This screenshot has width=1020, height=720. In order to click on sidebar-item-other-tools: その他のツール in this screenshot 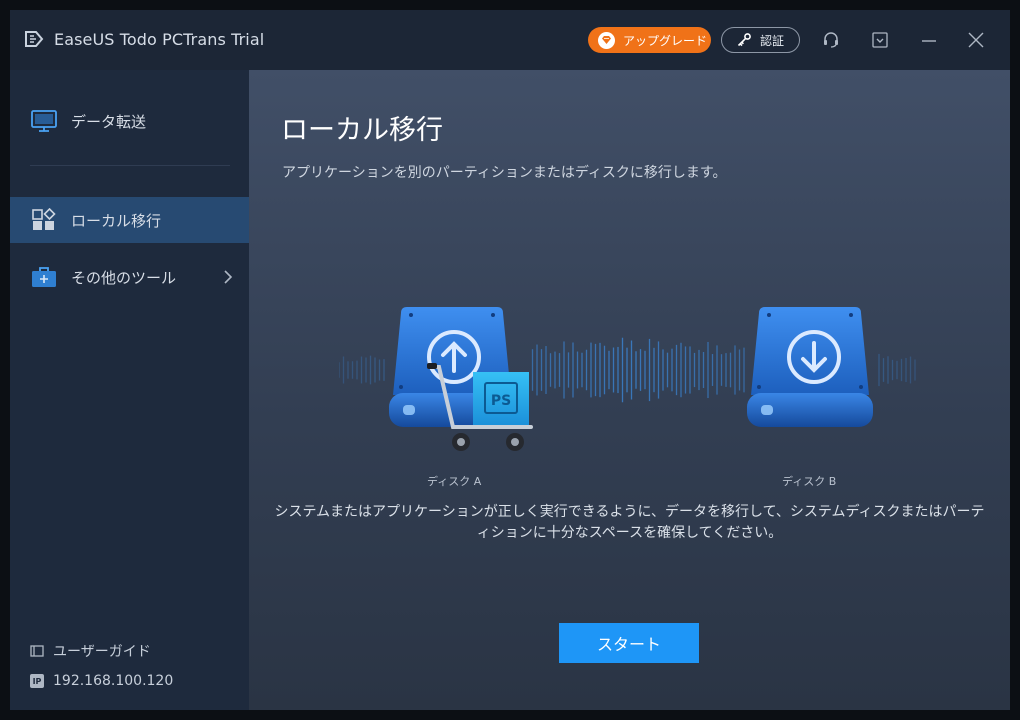, I will do `click(129, 277)`.